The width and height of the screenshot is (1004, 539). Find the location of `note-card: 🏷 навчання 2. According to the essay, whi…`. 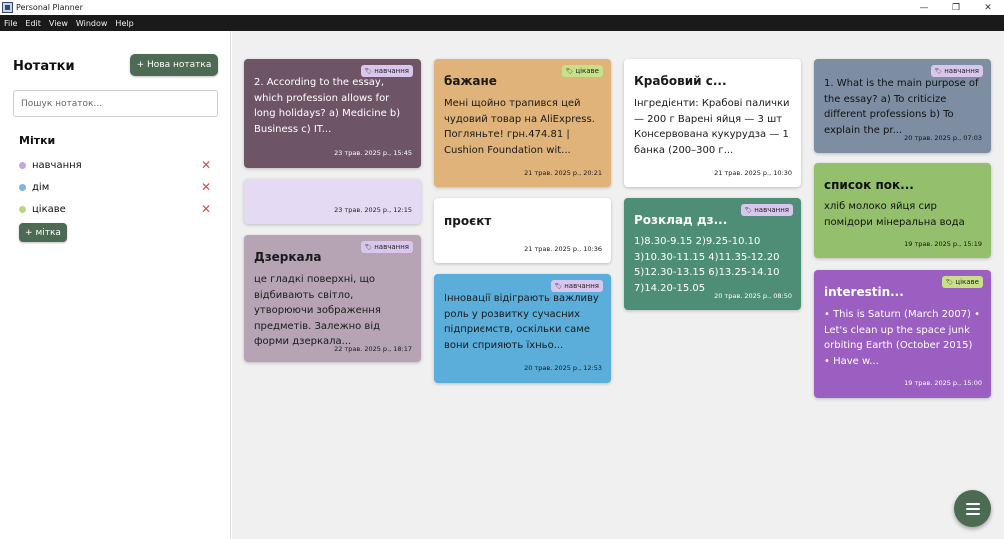

note-card: 🏷 навчання 2. According to the essay, whi… is located at coordinates (332, 113).